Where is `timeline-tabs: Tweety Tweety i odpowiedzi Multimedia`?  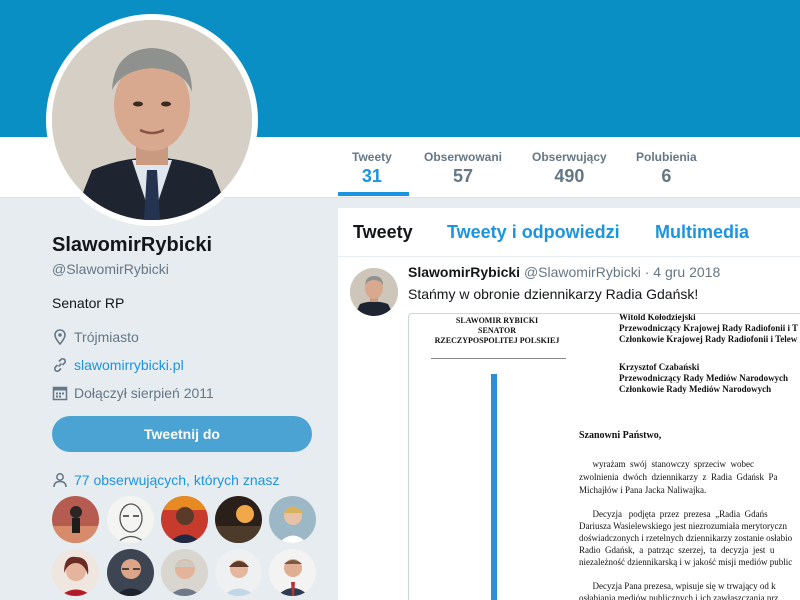
timeline-tabs: Tweety Tweety i odpowiedzi Multimedia is located at coordinates (569, 232).